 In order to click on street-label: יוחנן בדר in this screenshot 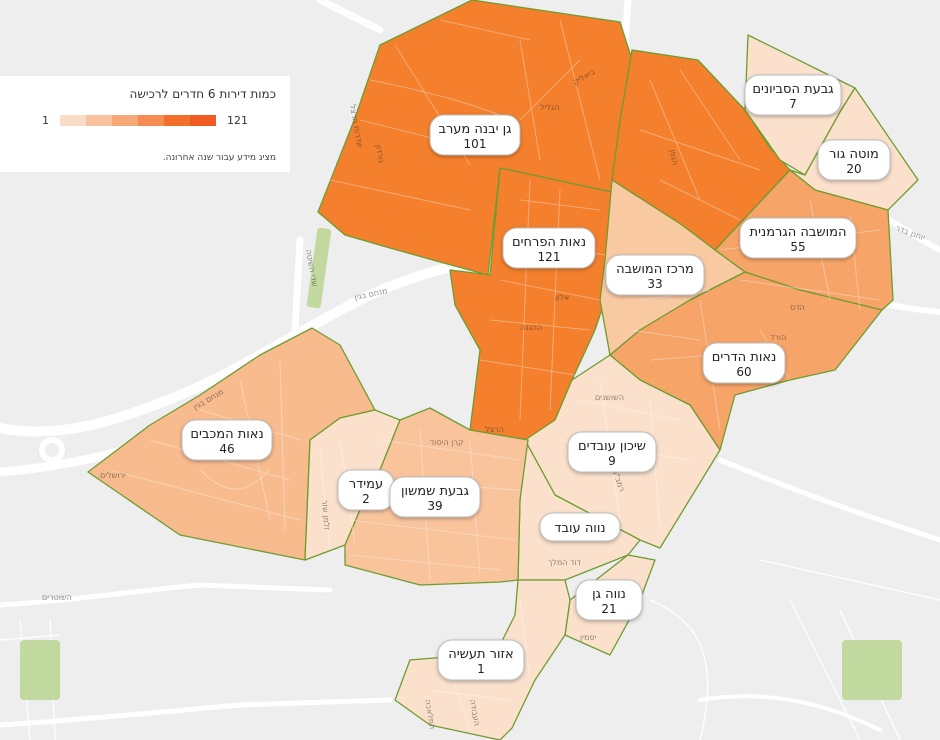, I will do `click(910, 232)`.